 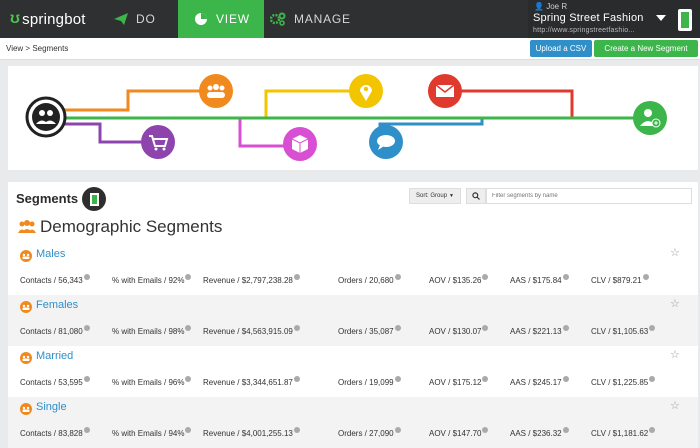 I want to click on metric-revenue: Revenue / $2,797,238.28, so click(x=251, y=279).